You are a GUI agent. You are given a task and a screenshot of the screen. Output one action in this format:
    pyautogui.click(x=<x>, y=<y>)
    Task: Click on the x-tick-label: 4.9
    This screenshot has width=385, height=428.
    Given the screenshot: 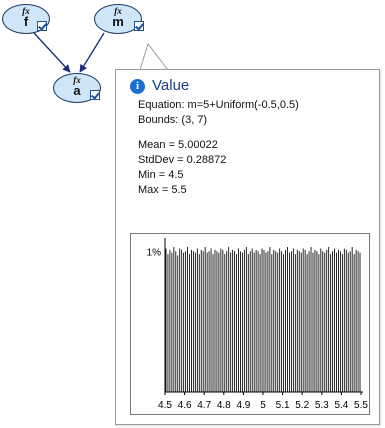 What is the action you would take?
    pyautogui.click(x=243, y=405)
    